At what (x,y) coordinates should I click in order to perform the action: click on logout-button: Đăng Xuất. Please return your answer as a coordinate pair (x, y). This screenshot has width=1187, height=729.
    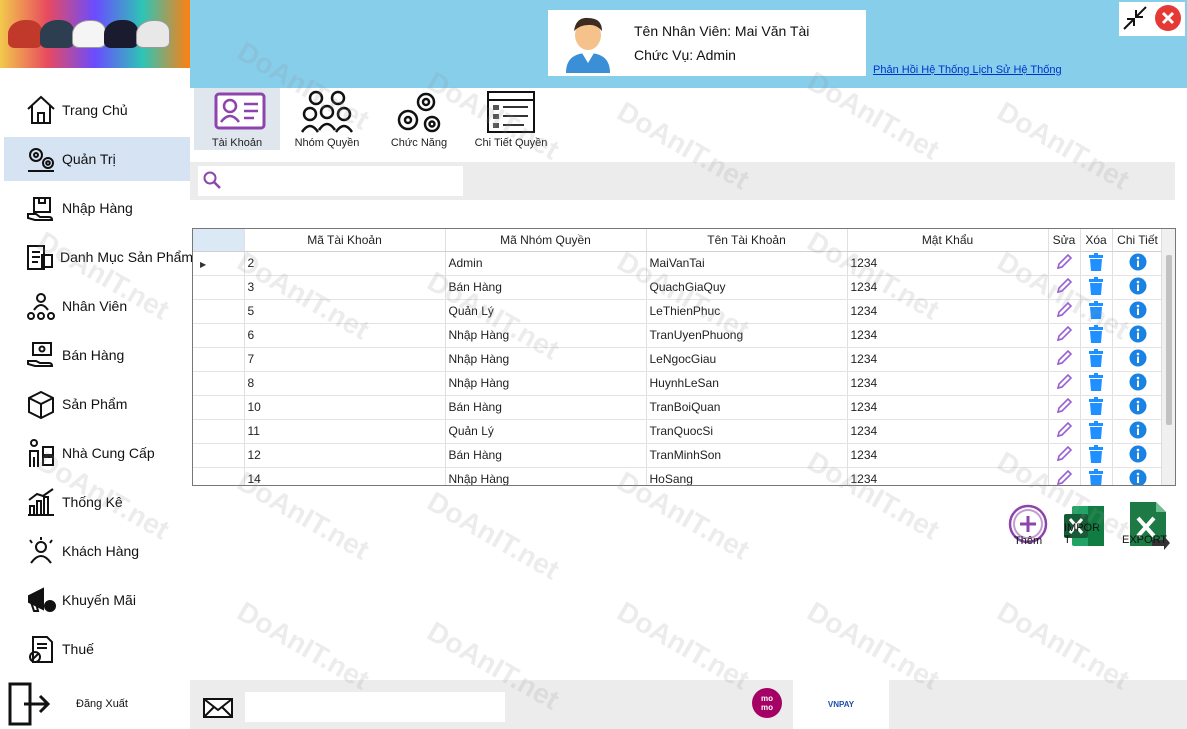
    Looking at the image, I should click on (97, 704).